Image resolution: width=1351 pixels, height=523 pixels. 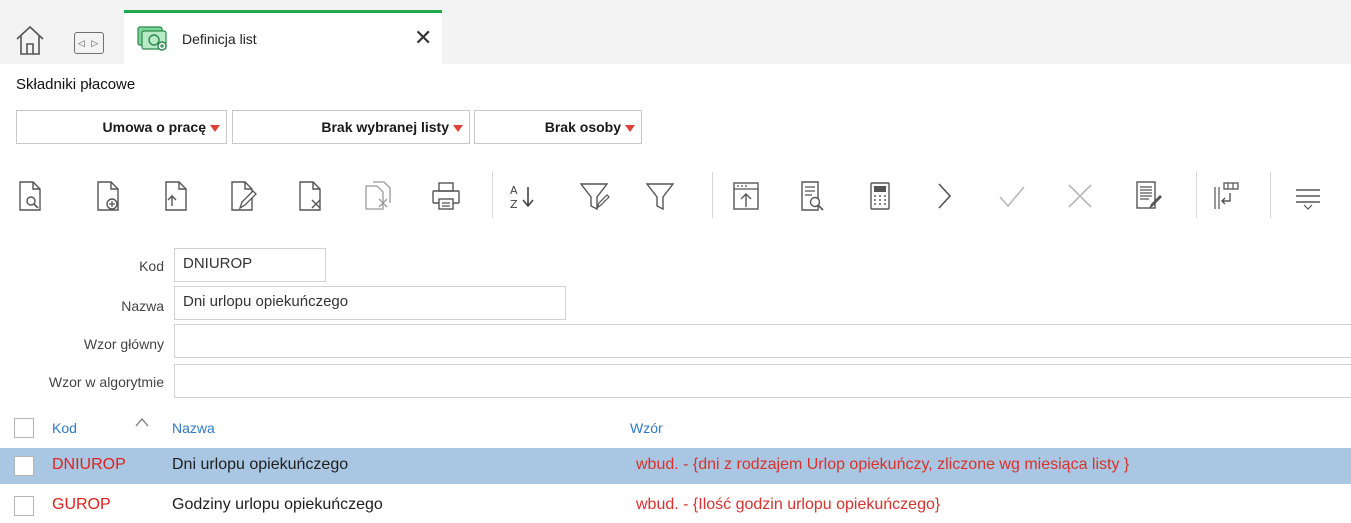 What do you see at coordinates (514, 190) in the screenshot?
I see `svg-text: A` at bounding box center [514, 190].